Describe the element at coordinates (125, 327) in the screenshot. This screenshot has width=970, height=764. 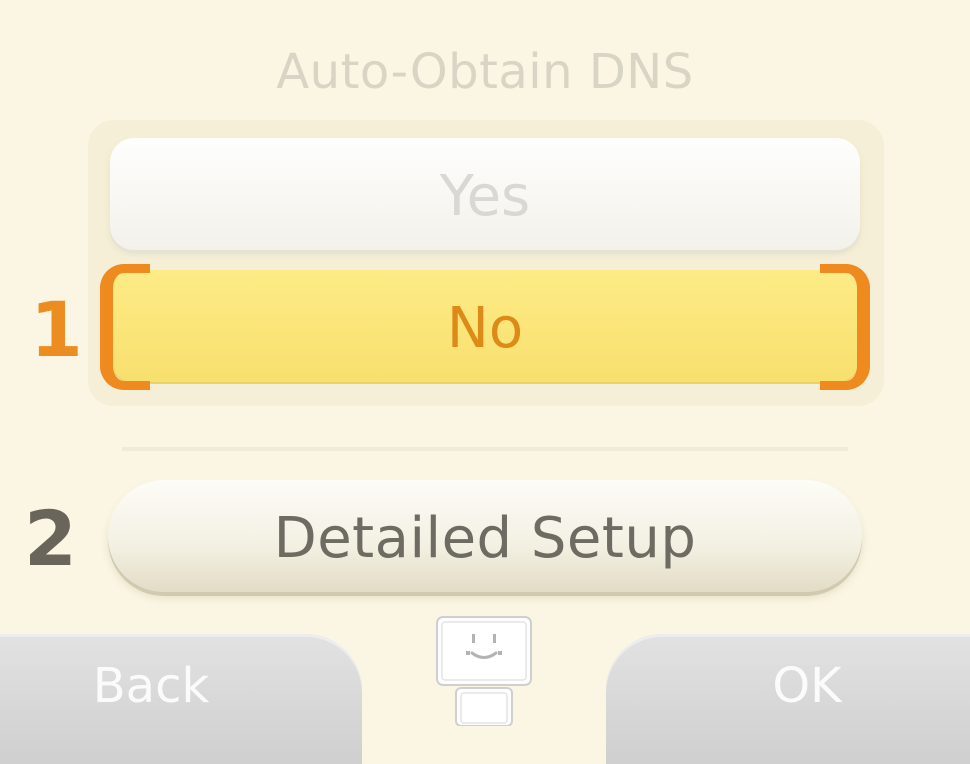
I see `selection-bracket-left` at that location.